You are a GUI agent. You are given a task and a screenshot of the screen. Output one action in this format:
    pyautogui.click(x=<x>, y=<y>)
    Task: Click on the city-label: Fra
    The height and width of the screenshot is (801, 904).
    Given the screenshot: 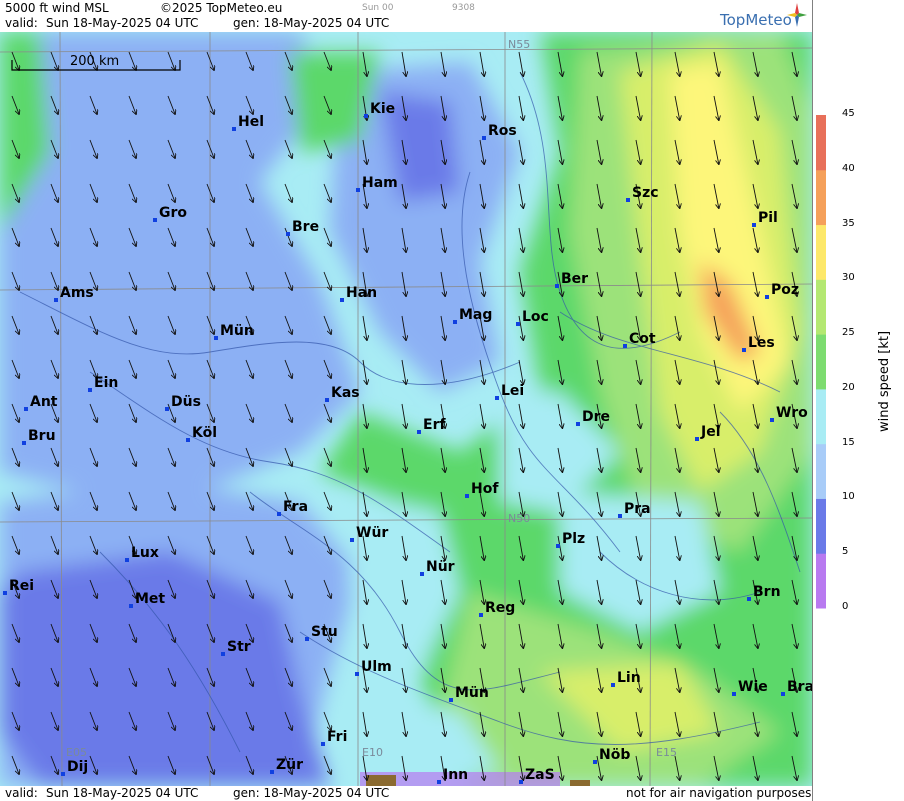 What is the action you would take?
    pyautogui.click(x=295, y=507)
    